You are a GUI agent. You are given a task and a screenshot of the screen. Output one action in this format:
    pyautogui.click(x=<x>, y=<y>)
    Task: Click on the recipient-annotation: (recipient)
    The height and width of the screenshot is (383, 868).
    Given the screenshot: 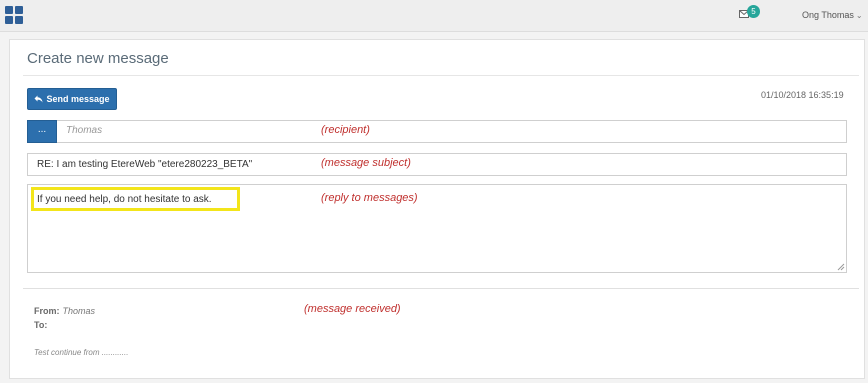 What is the action you would take?
    pyautogui.click(x=345, y=130)
    